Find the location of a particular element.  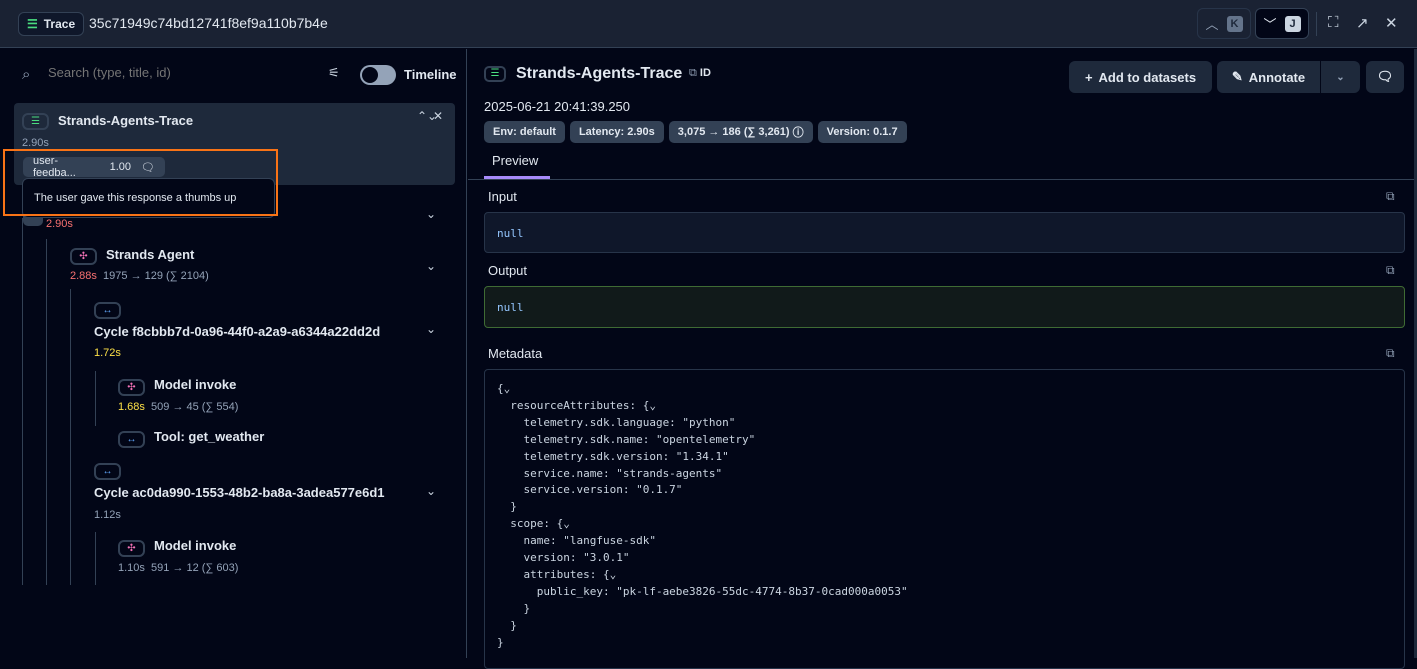

annotate-dropdown-button: ⌄ is located at coordinates (1340, 77).